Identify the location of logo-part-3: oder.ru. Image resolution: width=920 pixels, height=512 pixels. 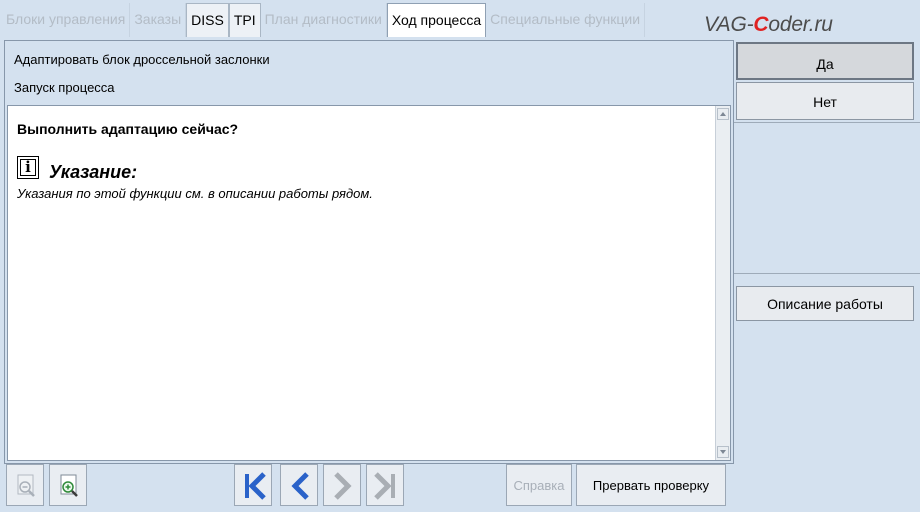
(800, 24).